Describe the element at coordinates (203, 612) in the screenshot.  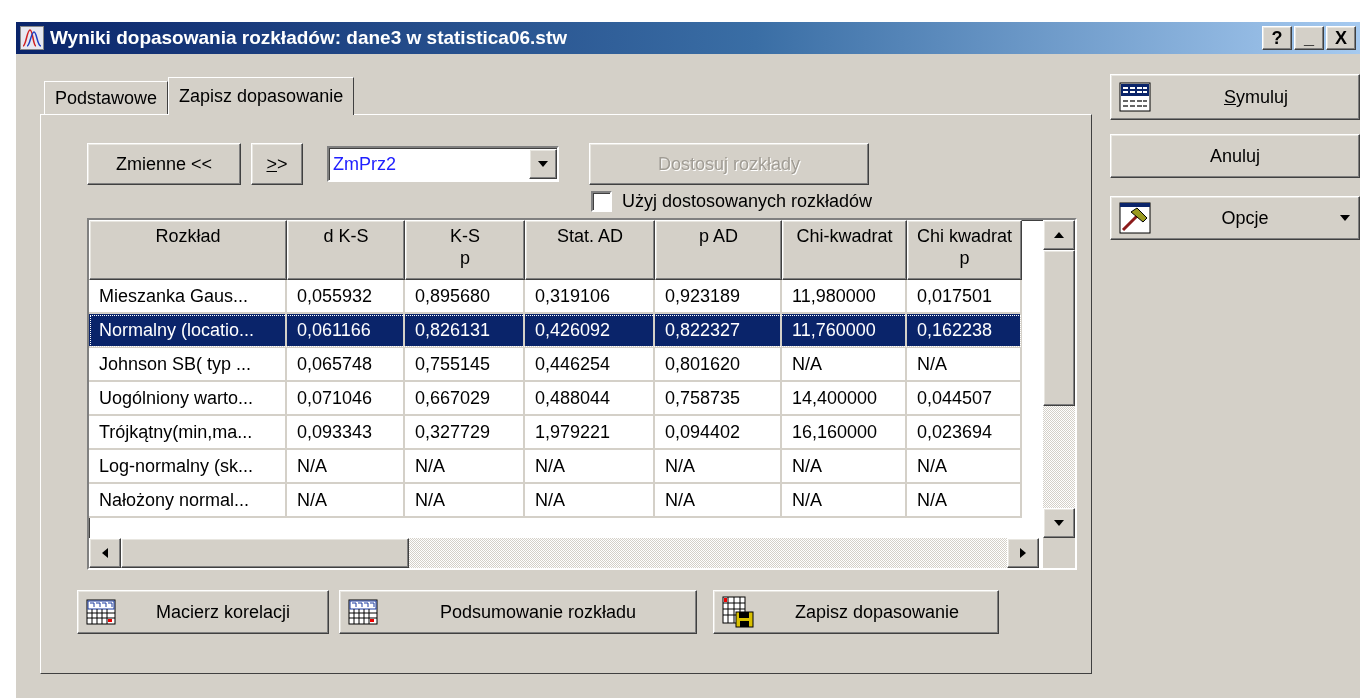
I see `action-button: Macierz korelacji` at that location.